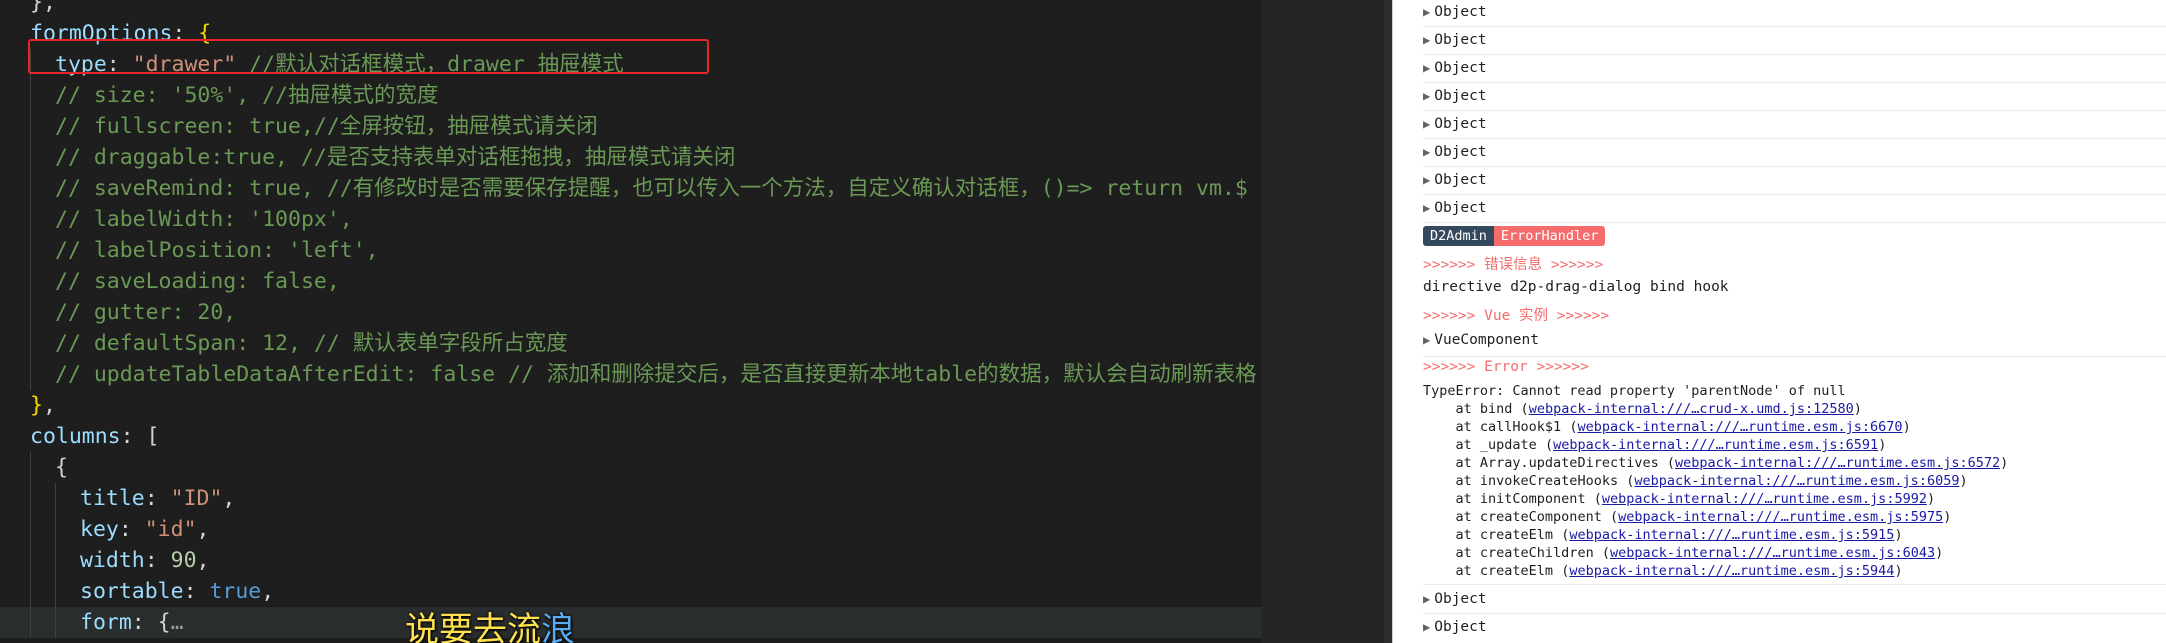  Describe the element at coordinates (1388, 321) in the screenshot. I see `editor-scrollbar` at that location.